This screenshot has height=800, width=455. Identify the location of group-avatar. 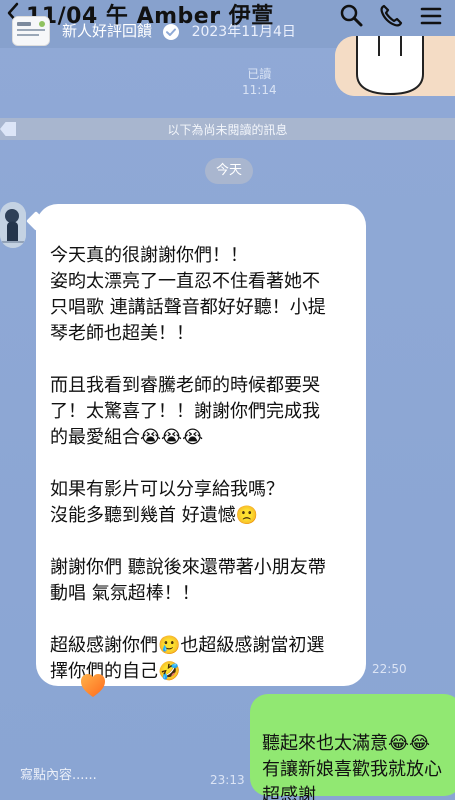
(31, 31).